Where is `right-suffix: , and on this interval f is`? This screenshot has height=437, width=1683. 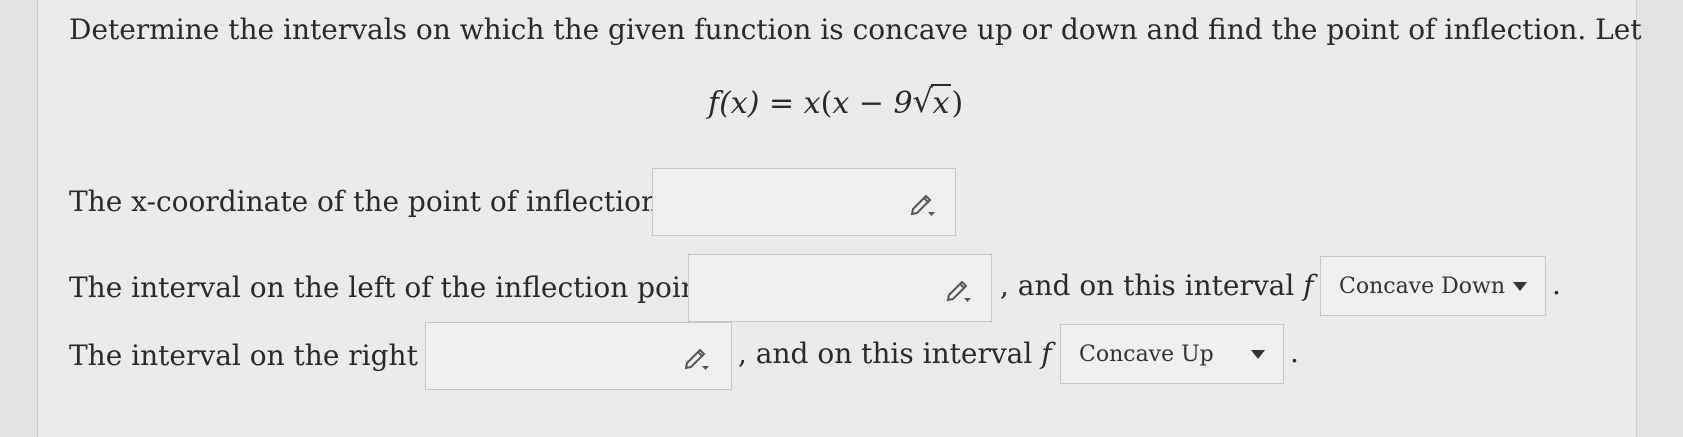 right-suffix: , and on this interval f is is located at coordinates (911, 353).